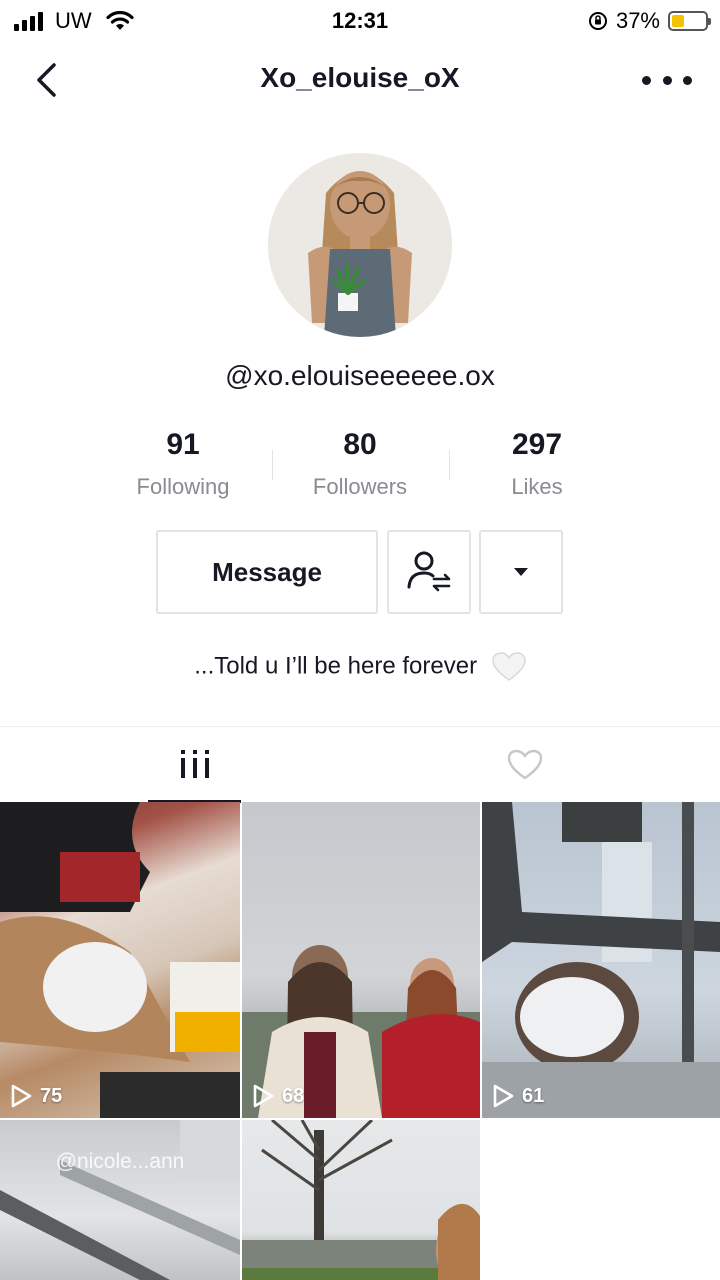 This screenshot has height=1280, width=720. What do you see at coordinates (293, 1095) in the screenshot?
I see `view-count-value: 68` at bounding box center [293, 1095].